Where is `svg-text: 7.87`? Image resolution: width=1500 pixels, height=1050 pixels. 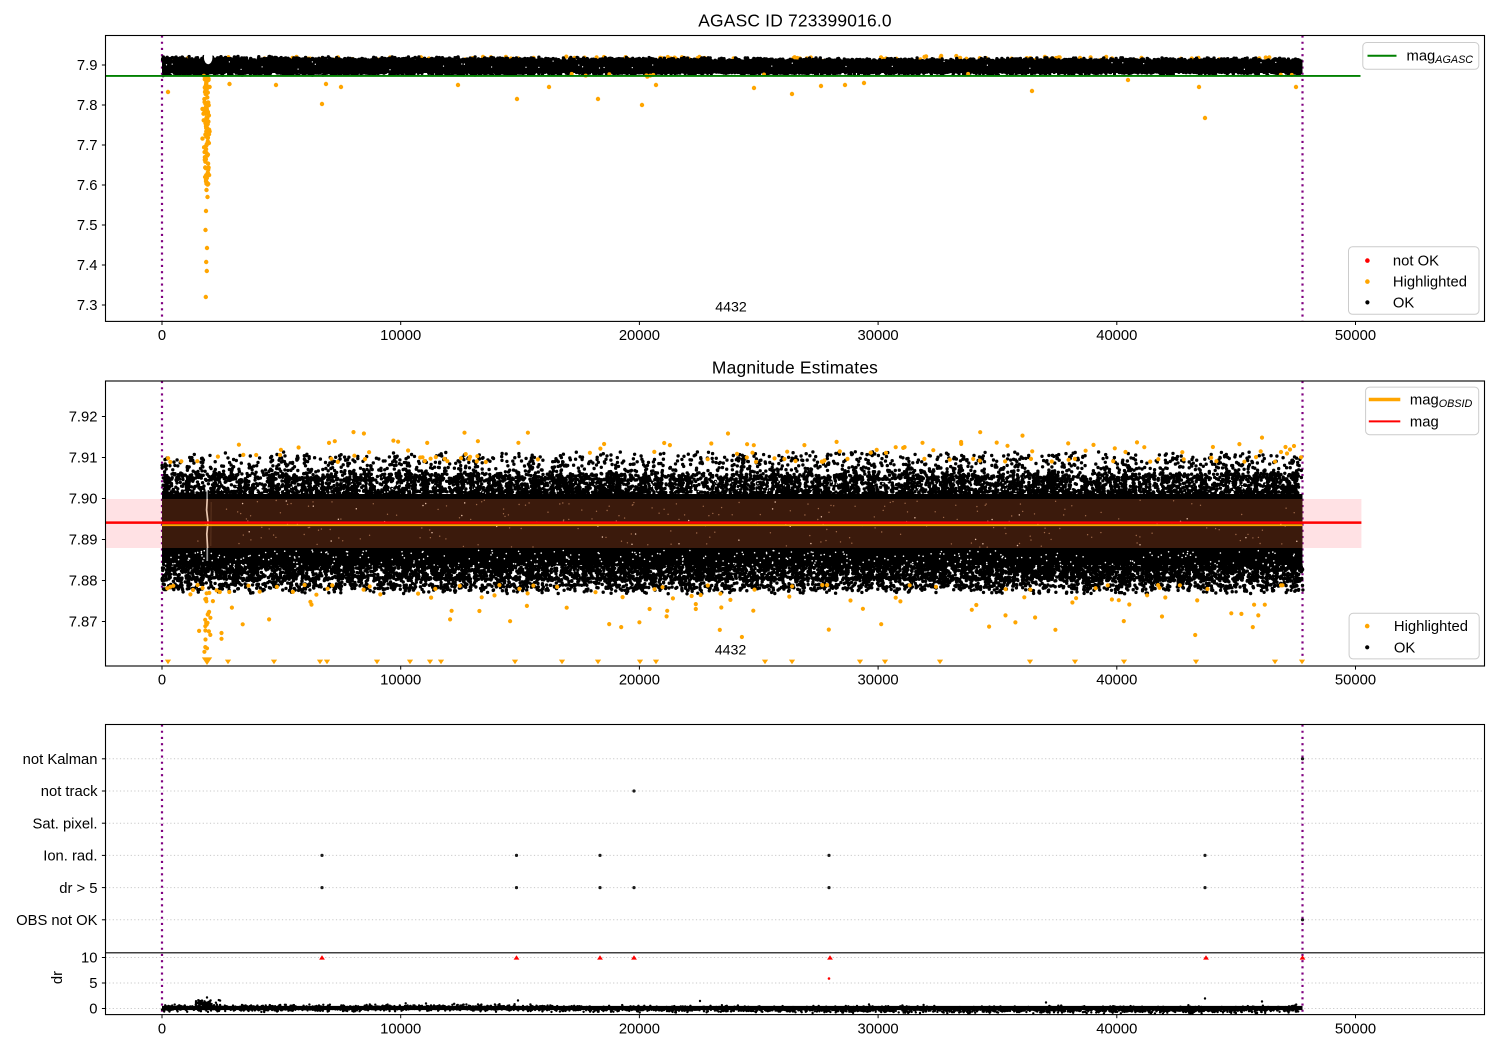 svg-text: 7.87 is located at coordinates (83, 623).